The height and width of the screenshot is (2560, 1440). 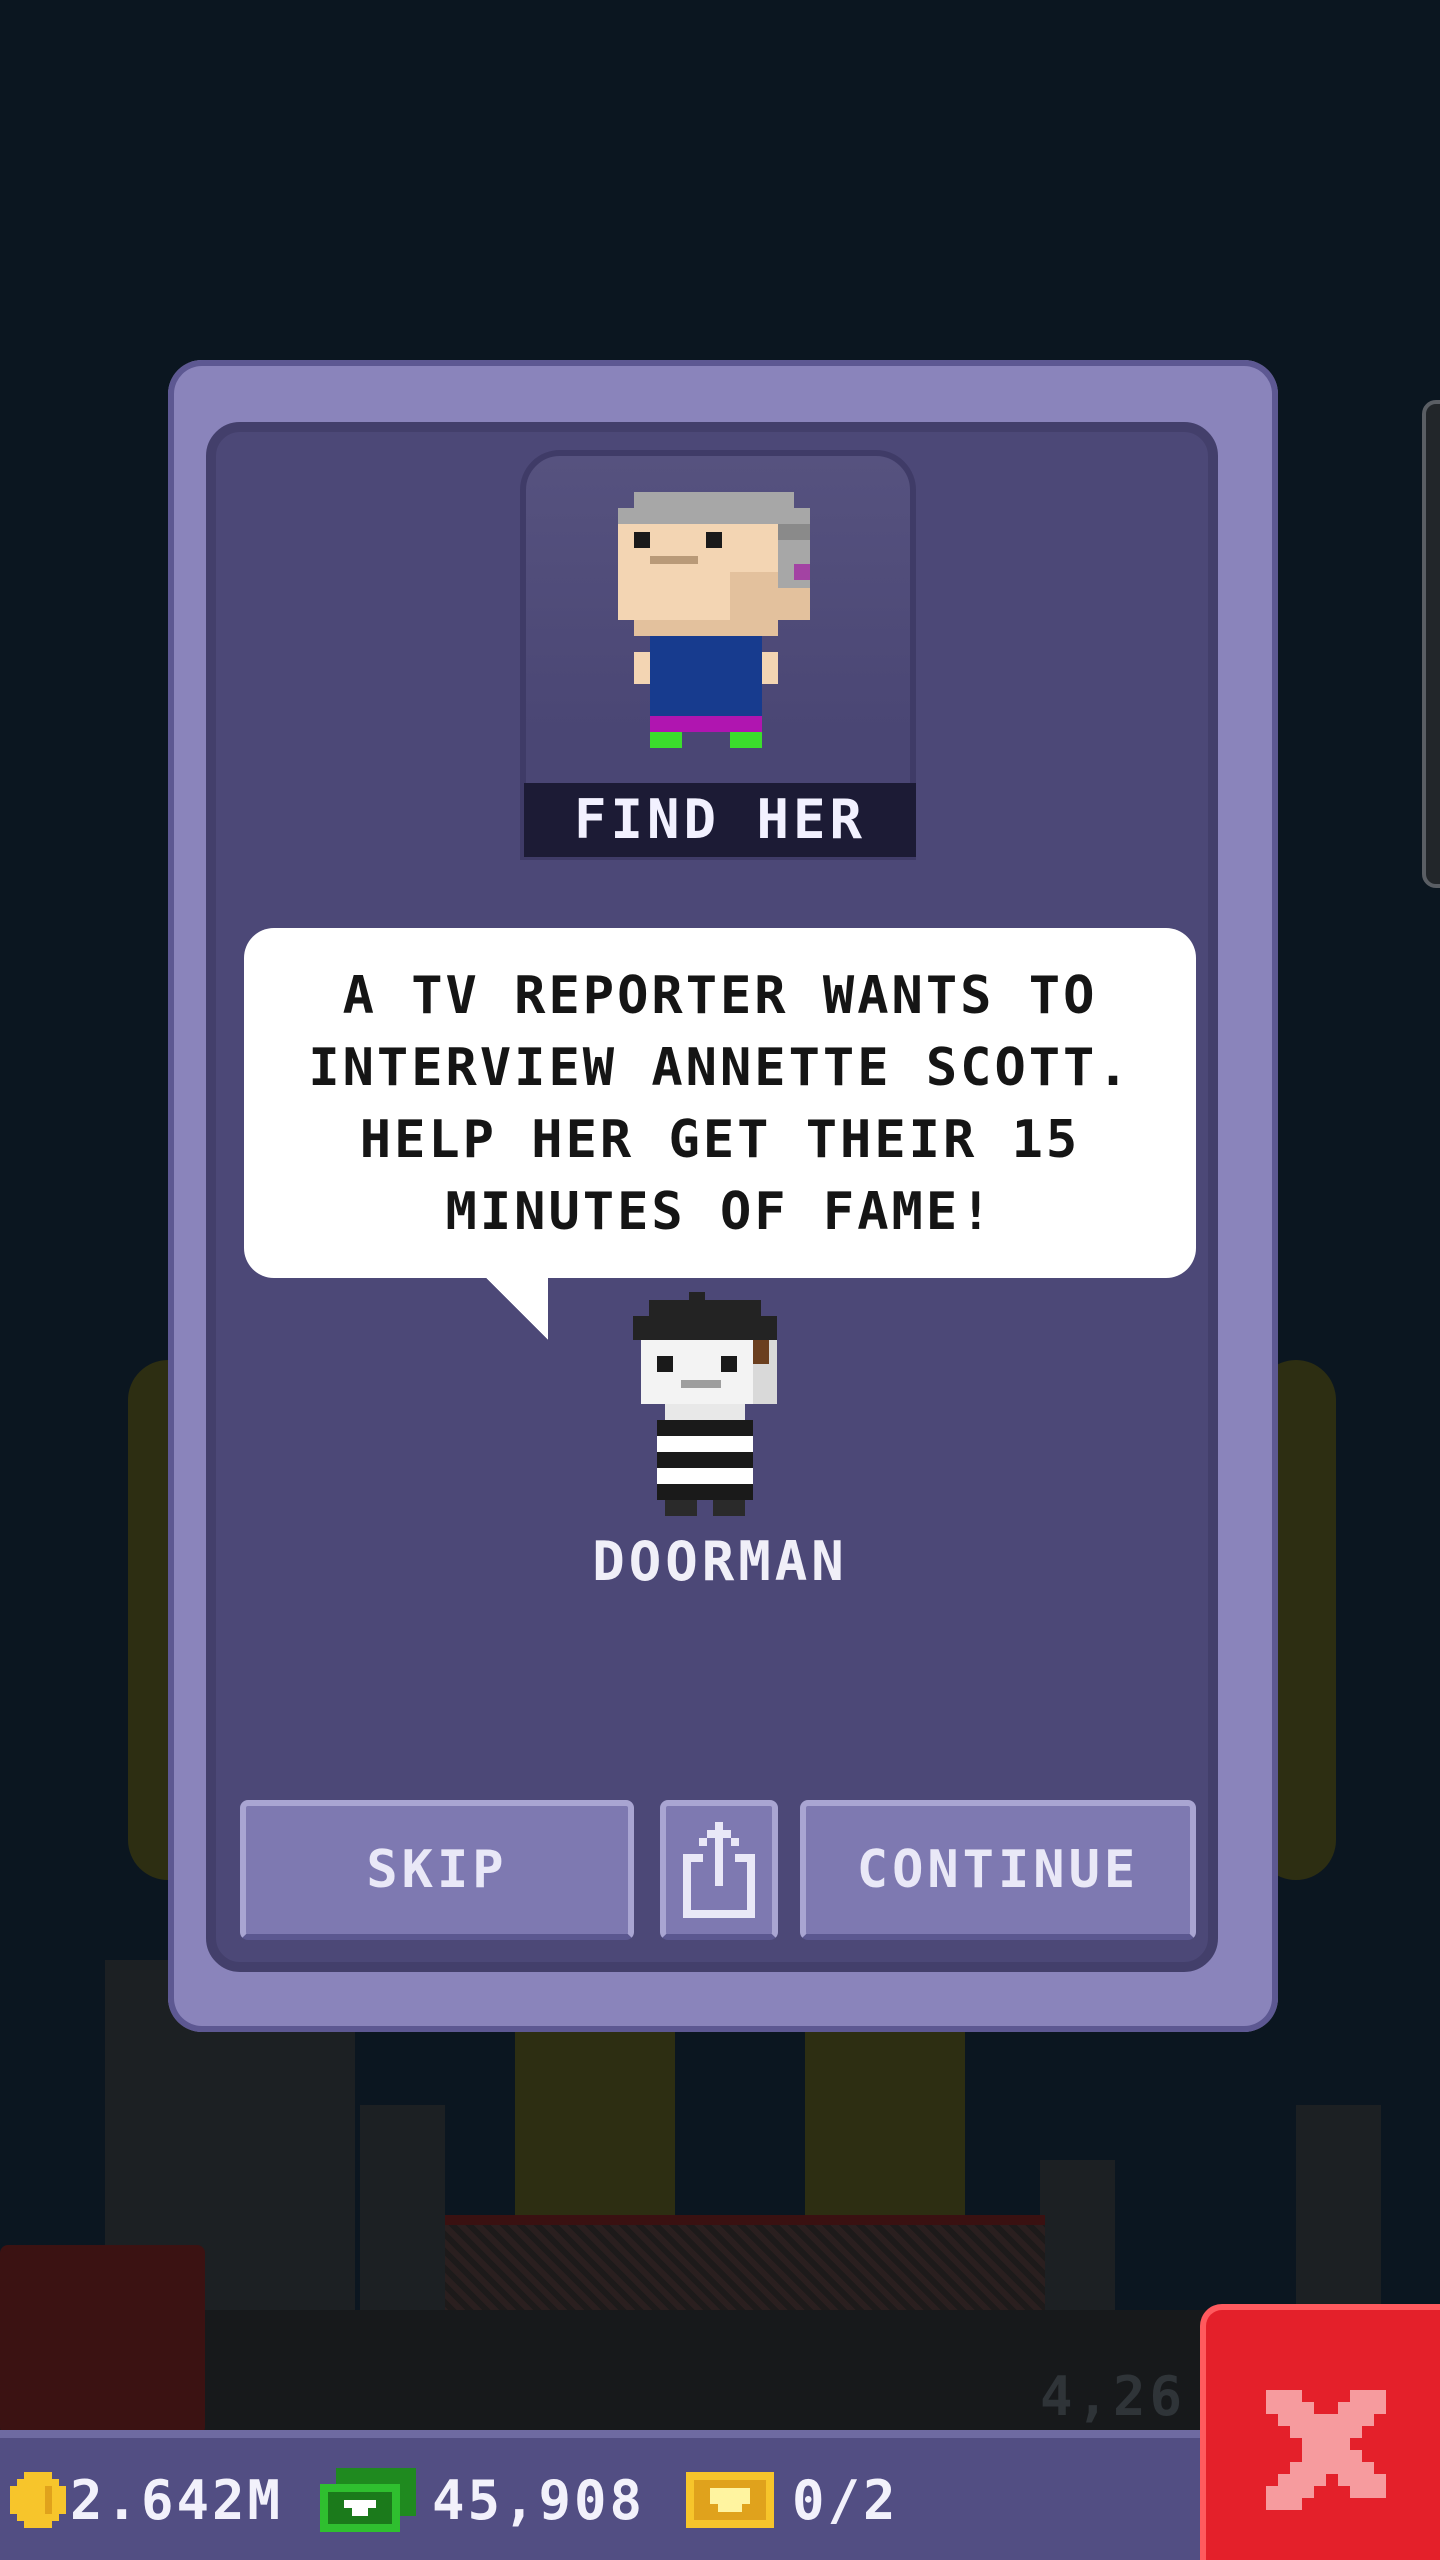 I want to click on bux-display: 45,908, so click(x=483, y=2500).